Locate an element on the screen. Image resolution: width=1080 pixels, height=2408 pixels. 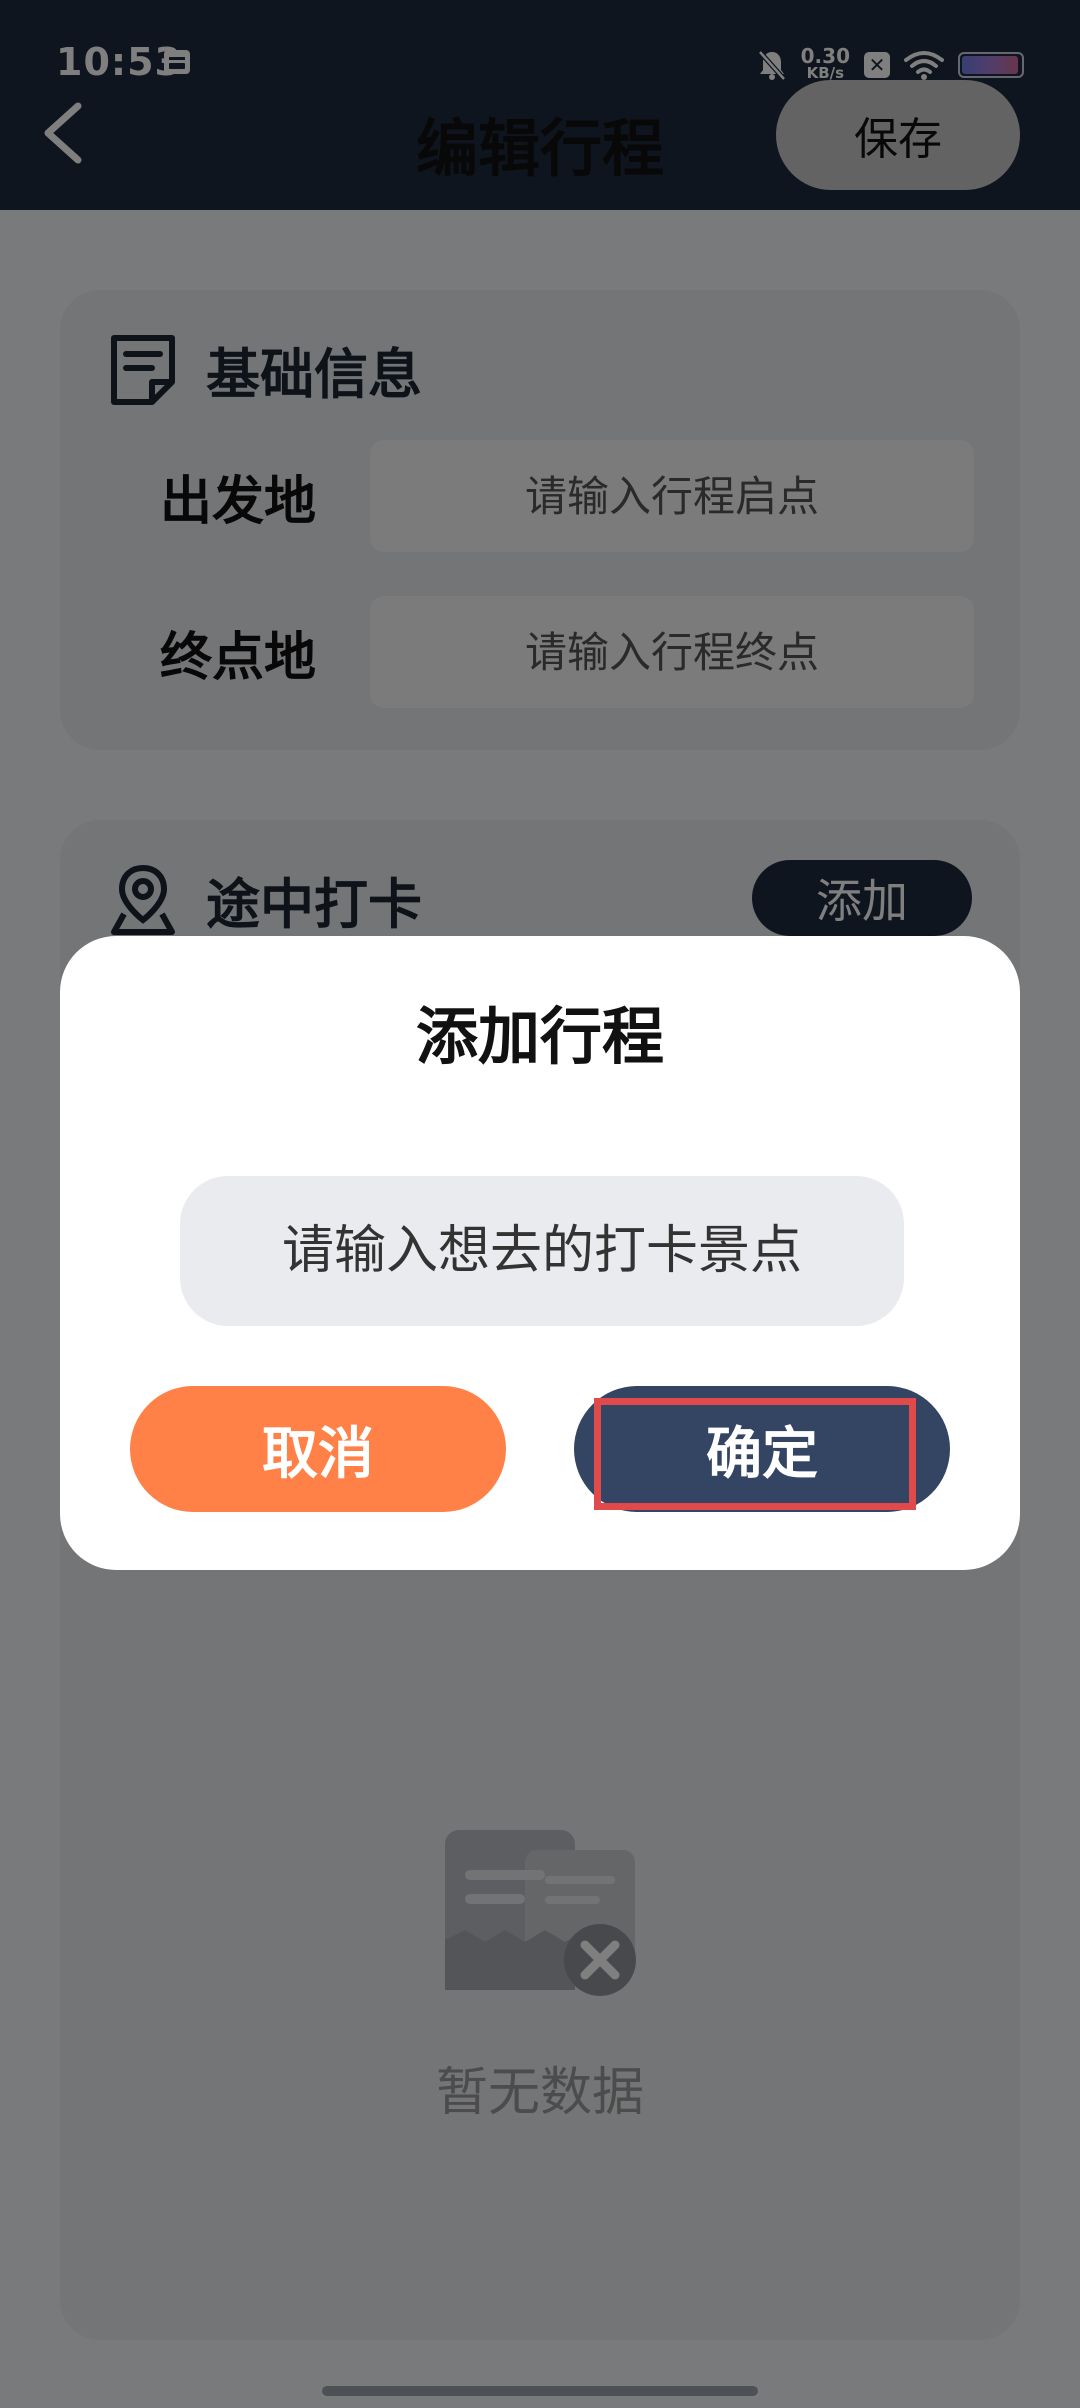
confirm-button: 确定 is located at coordinates (762, 1449).